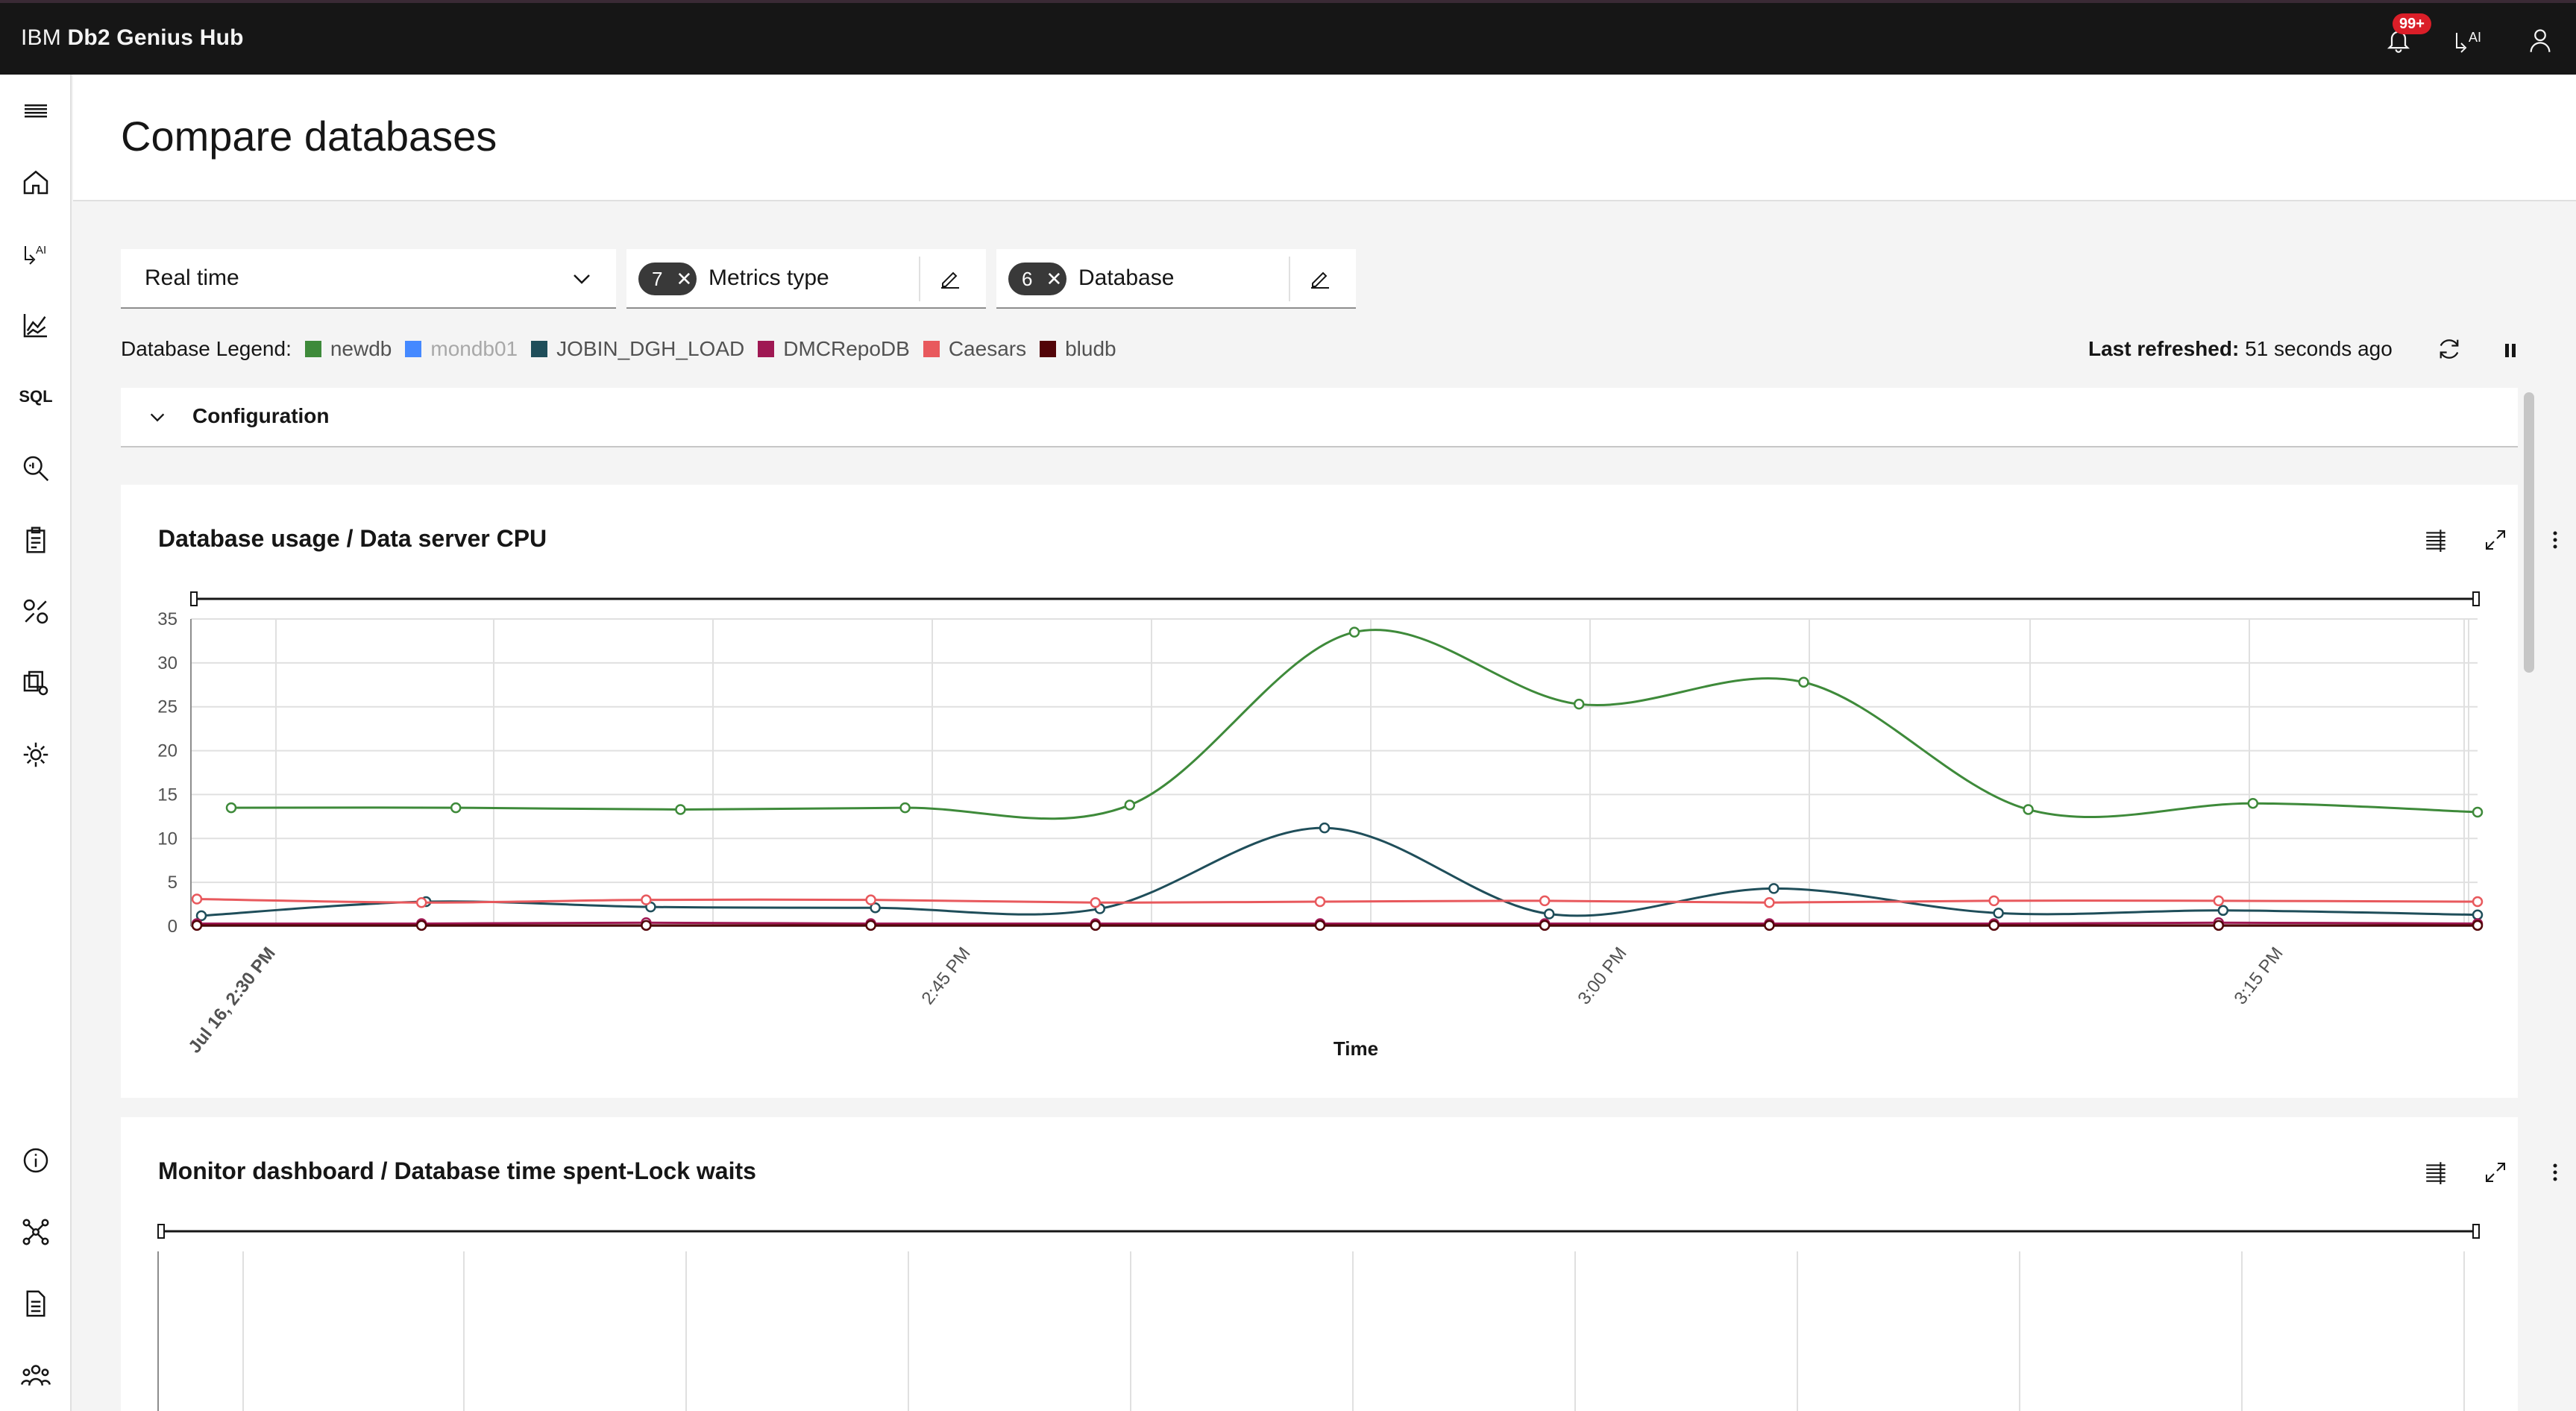  I want to click on legend-item-bludb: bludb, so click(1078, 349).